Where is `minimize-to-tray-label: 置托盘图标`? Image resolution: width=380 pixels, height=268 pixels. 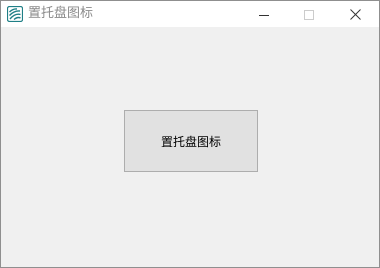
minimize-to-tray-label: 置托盘图标 is located at coordinates (190, 141).